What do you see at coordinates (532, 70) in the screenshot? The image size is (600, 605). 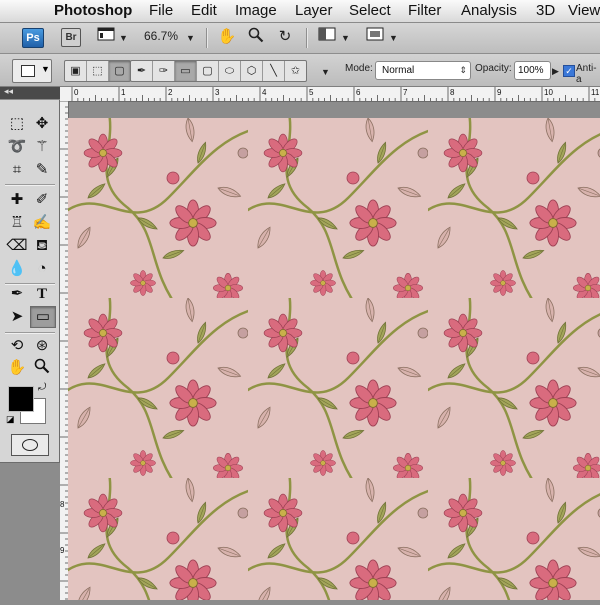 I see `opacity-input: 100%` at bounding box center [532, 70].